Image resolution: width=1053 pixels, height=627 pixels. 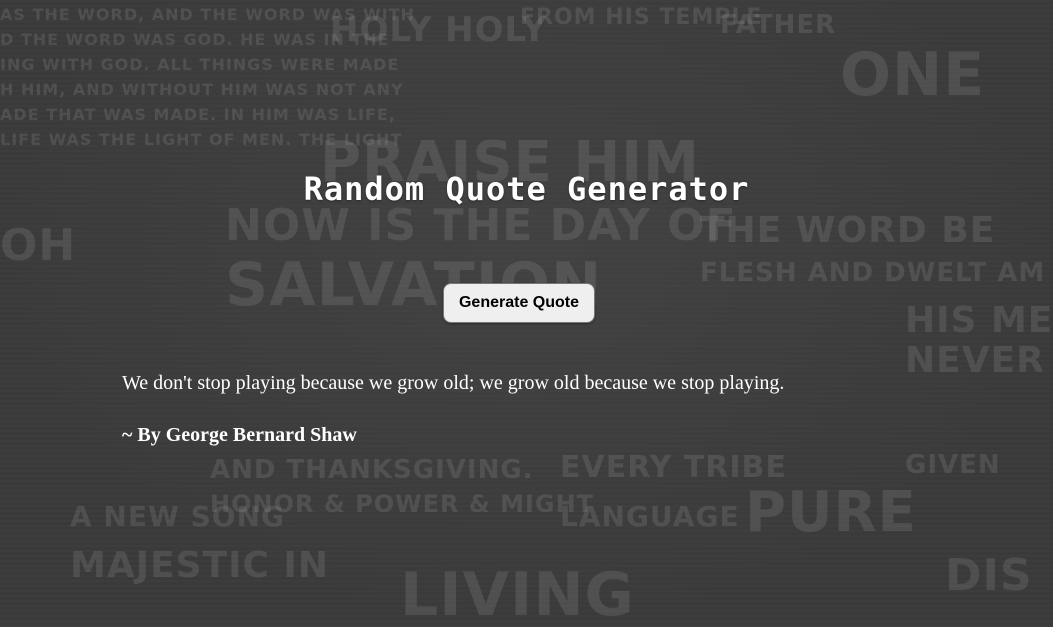 I want to click on page-title: Random Quote Generator, so click(x=526, y=189).